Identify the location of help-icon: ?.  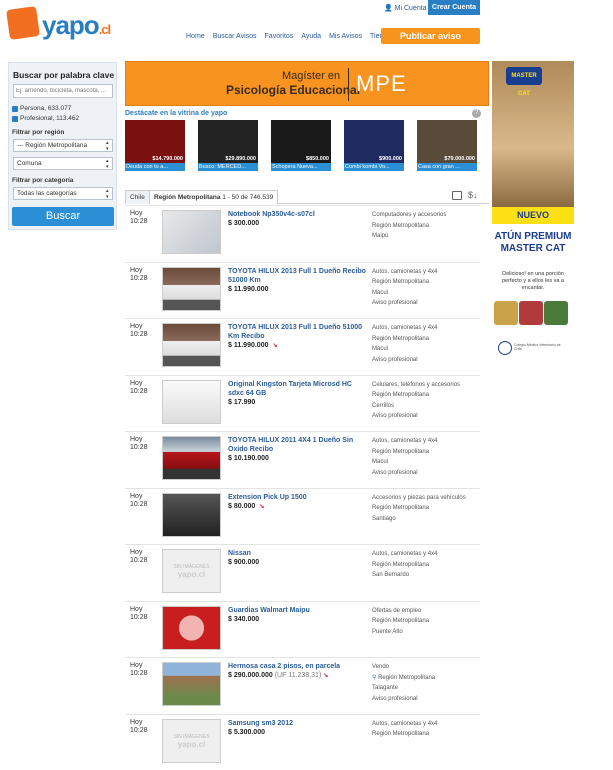
(476, 113).